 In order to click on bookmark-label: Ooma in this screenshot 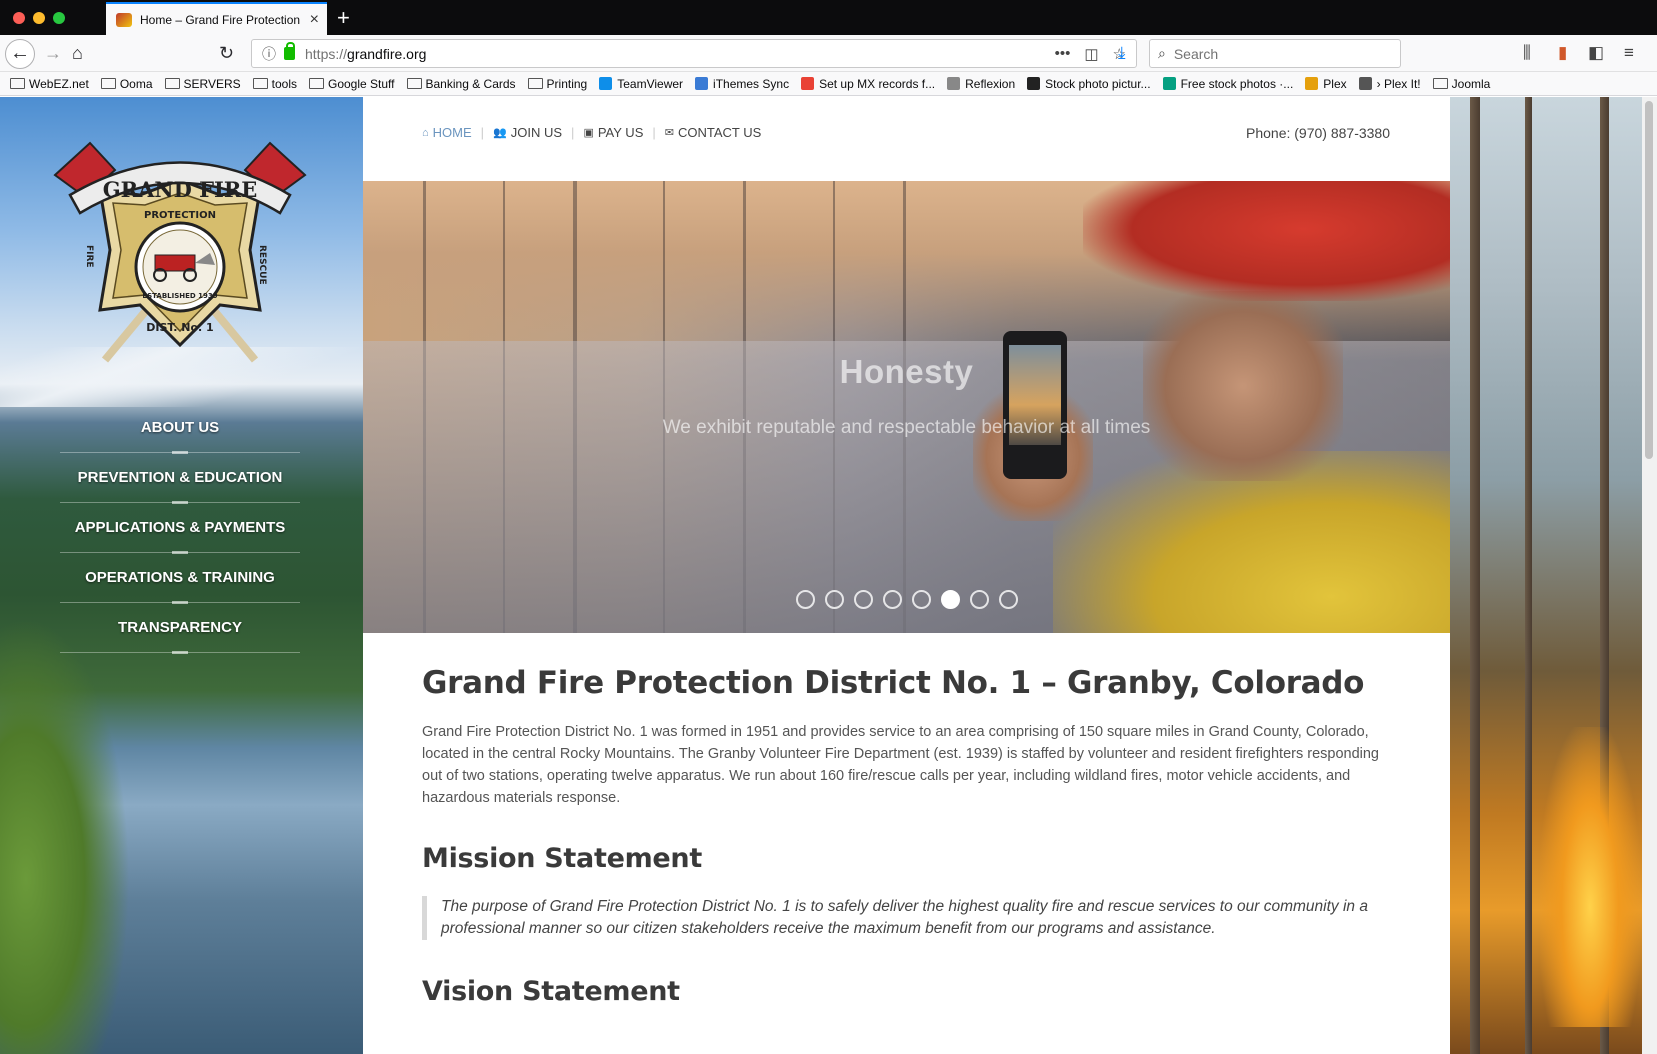, I will do `click(136, 83)`.